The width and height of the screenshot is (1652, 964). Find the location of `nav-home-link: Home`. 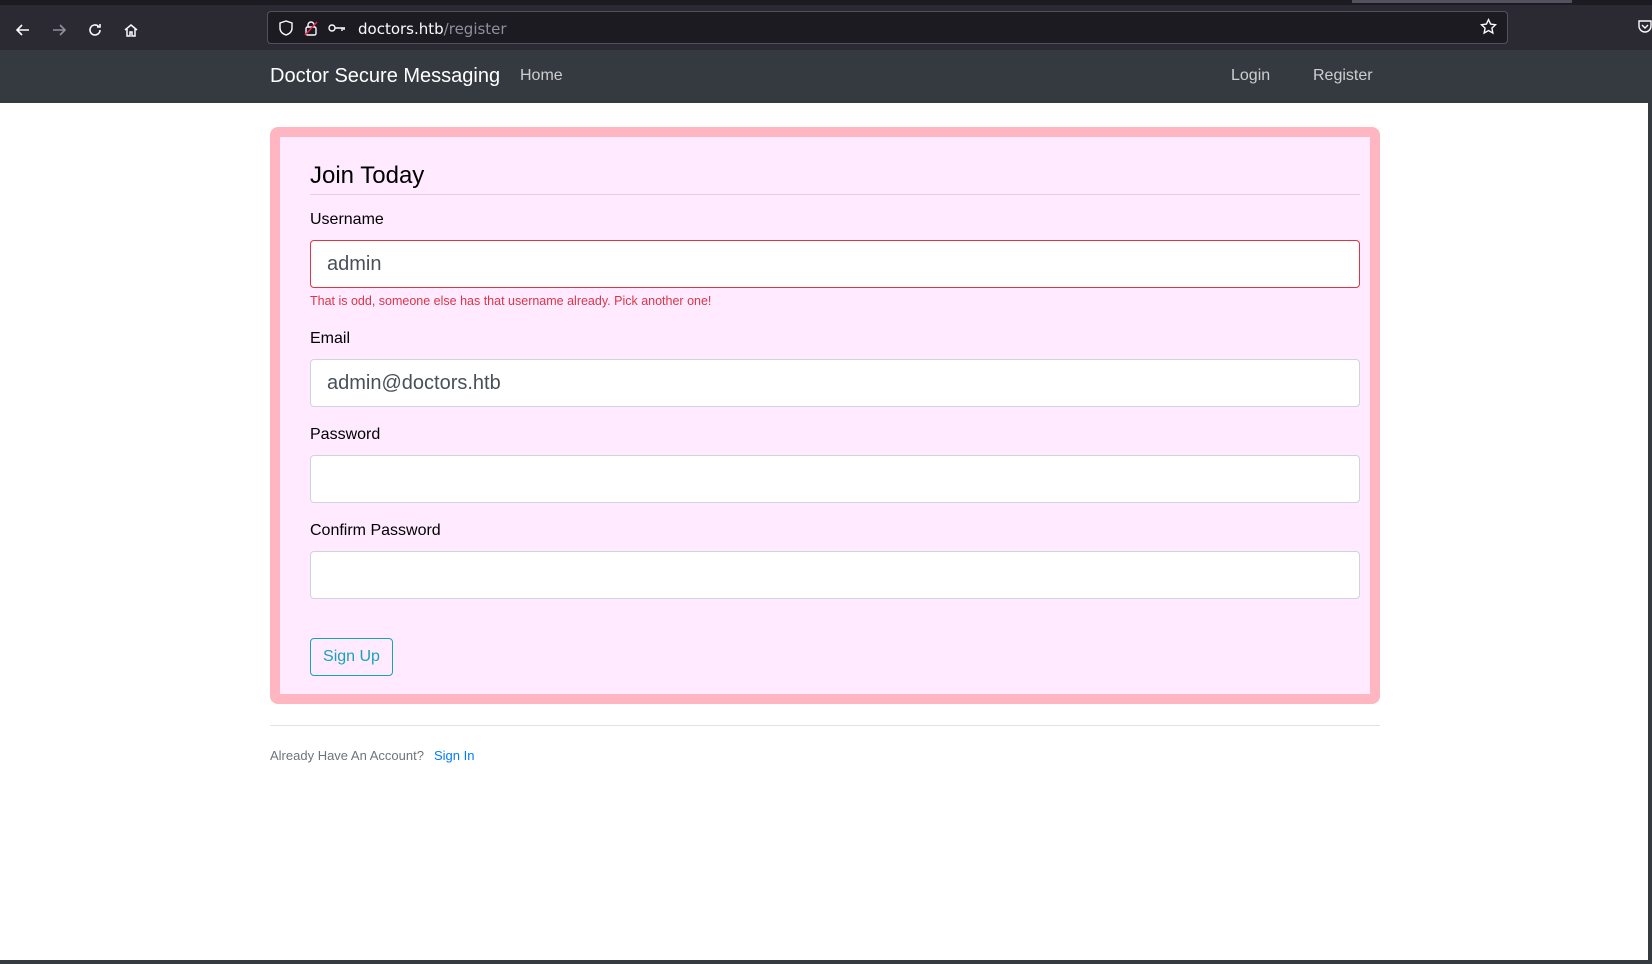

nav-home-link: Home is located at coordinates (541, 76).